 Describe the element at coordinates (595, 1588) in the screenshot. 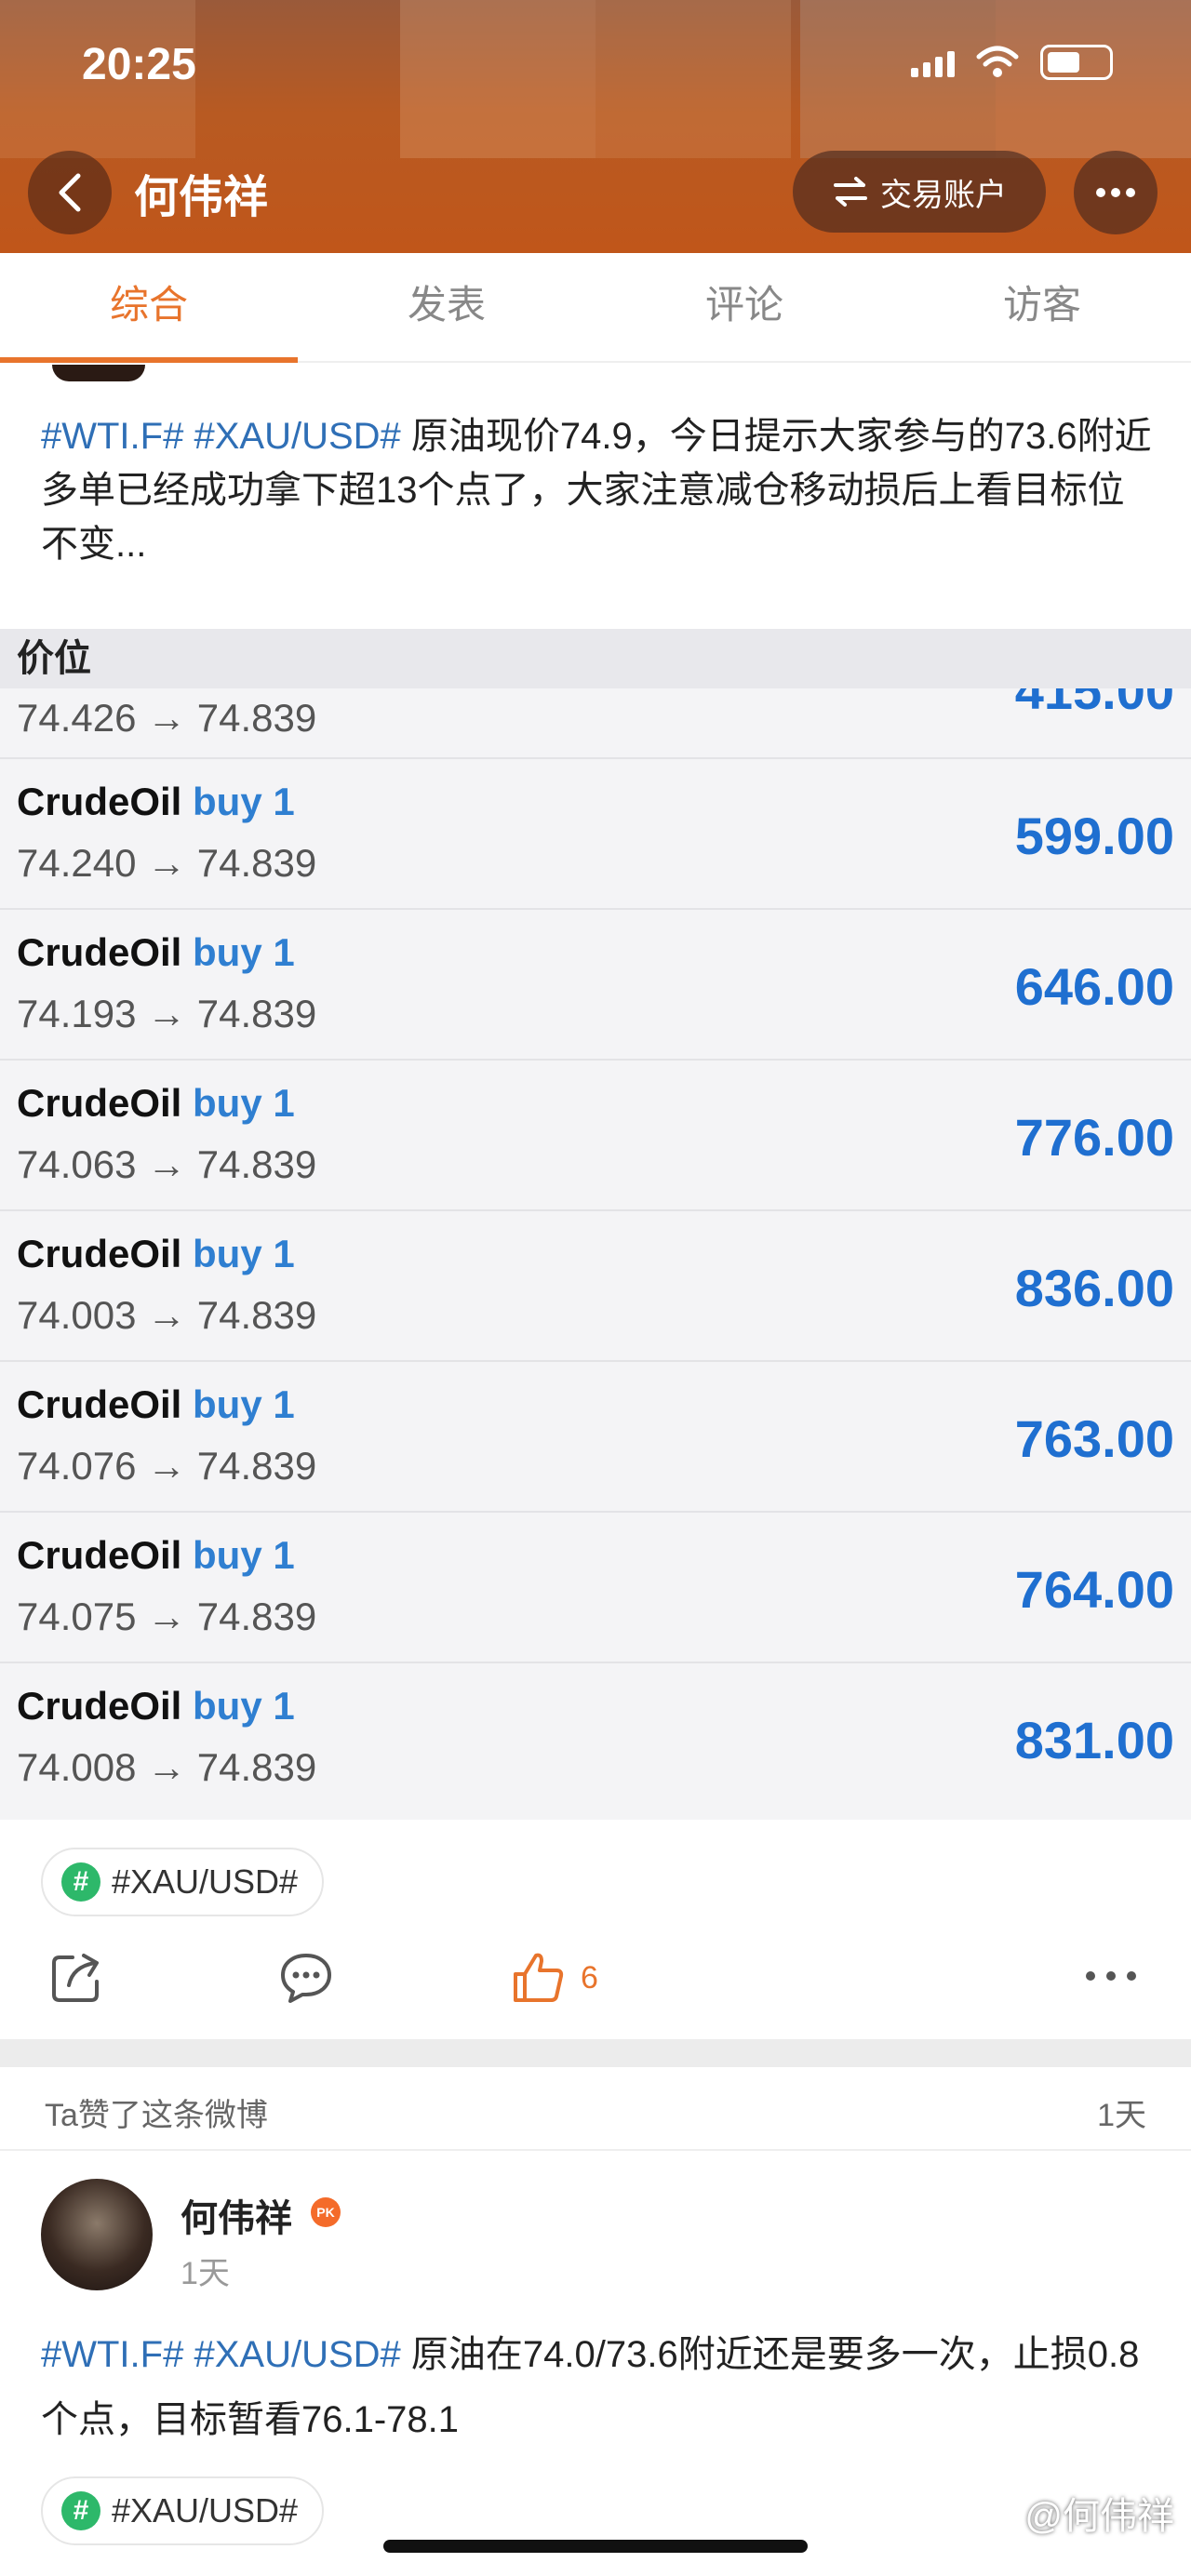

I see `position-row: CrudeOil buy 1 74.075 → 74.839 764.00` at that location.